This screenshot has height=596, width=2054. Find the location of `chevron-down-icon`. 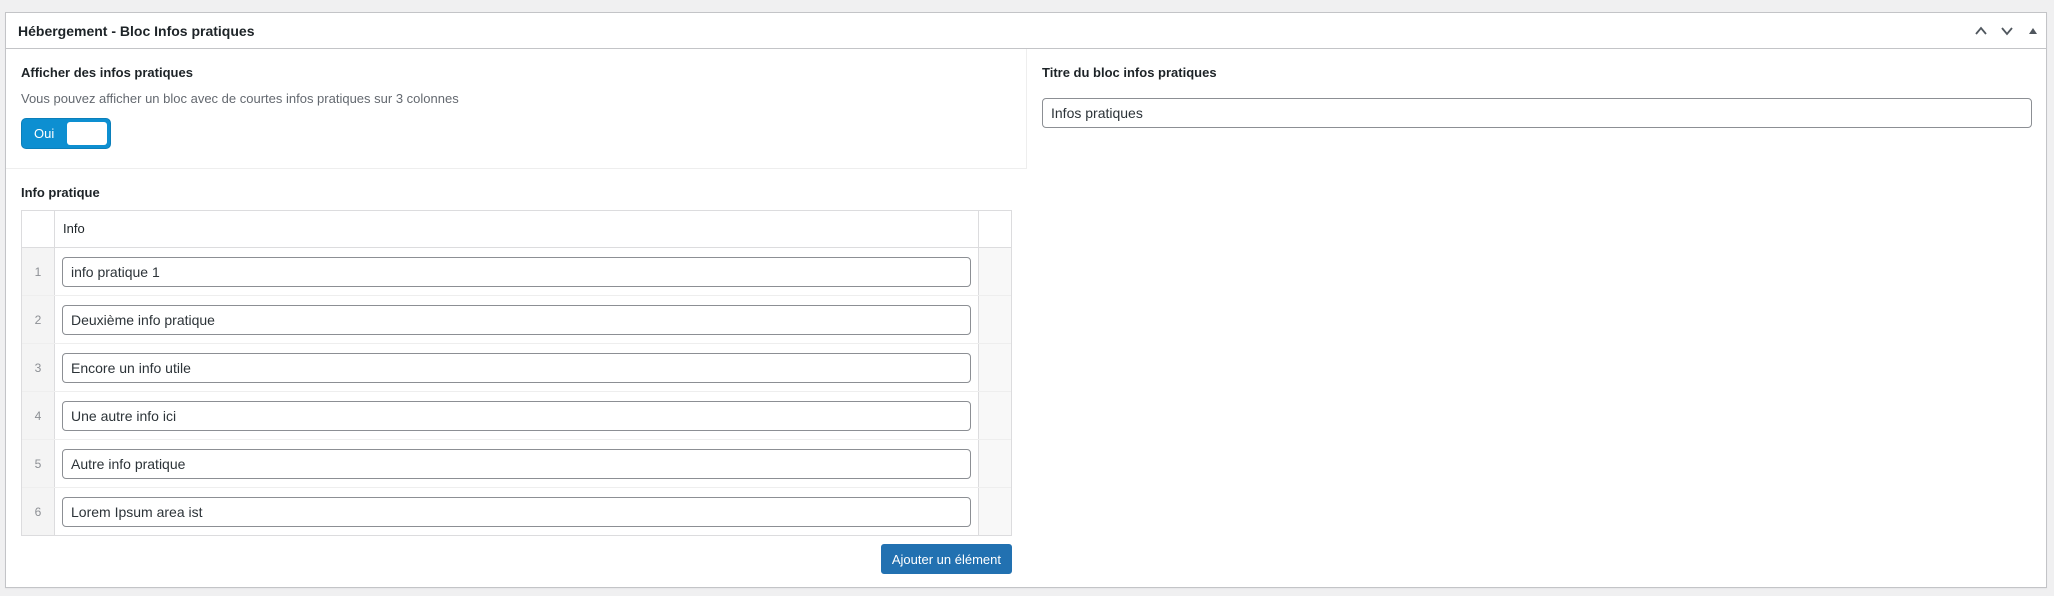

chevron-down-icon is located at coordinates (2007, 30).